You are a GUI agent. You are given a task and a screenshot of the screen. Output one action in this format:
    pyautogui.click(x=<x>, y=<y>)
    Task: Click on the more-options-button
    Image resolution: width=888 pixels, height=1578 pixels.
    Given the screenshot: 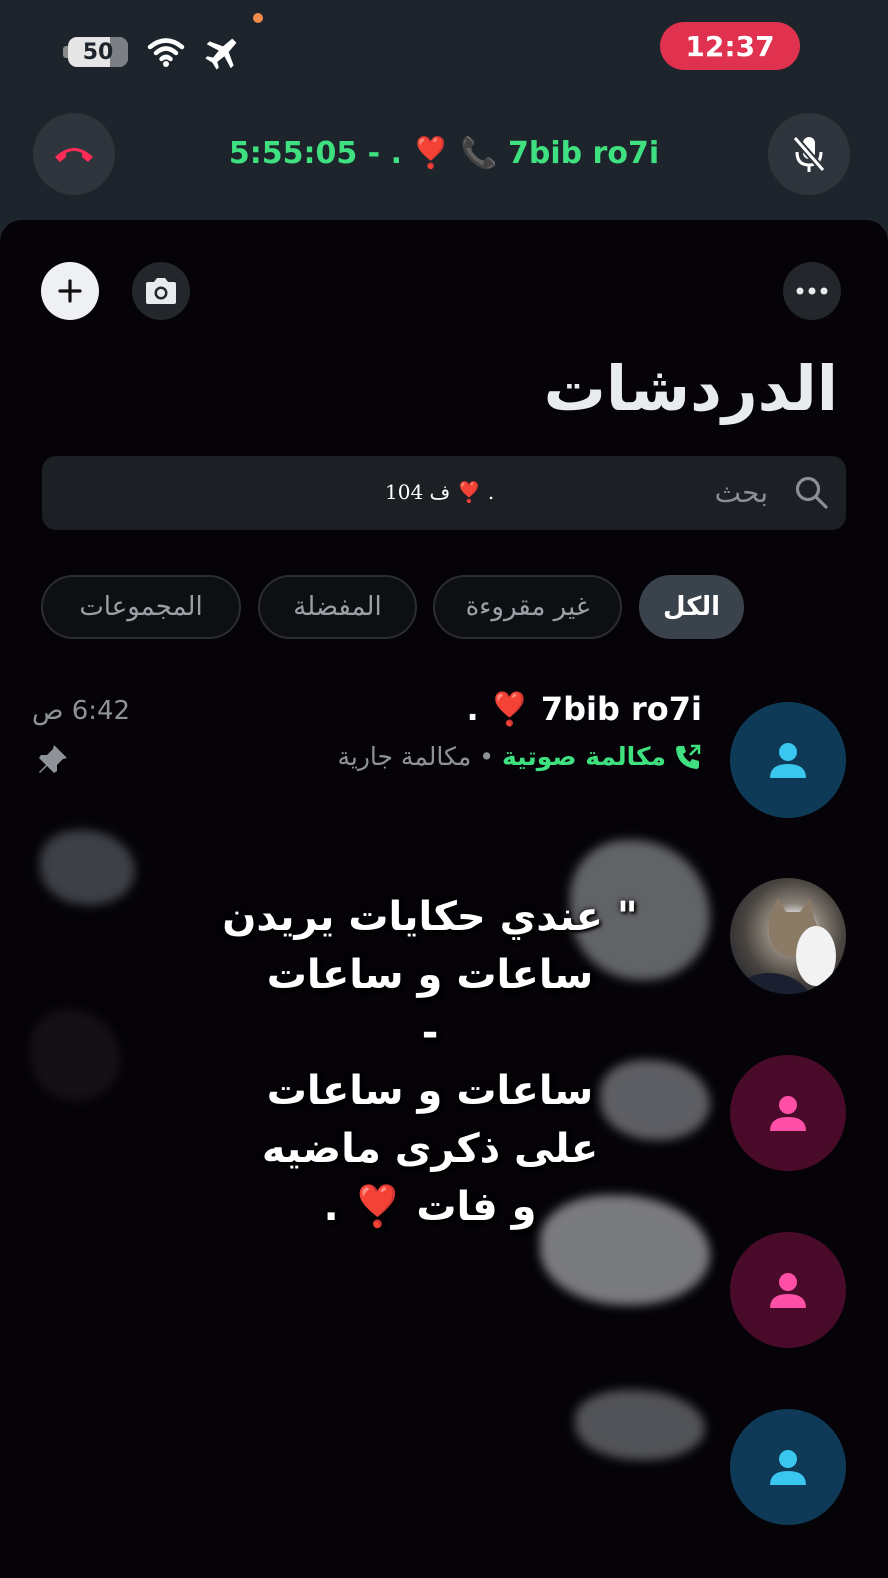 What is the action you would take?
    pyautogui.click(x=812, y=291)
    